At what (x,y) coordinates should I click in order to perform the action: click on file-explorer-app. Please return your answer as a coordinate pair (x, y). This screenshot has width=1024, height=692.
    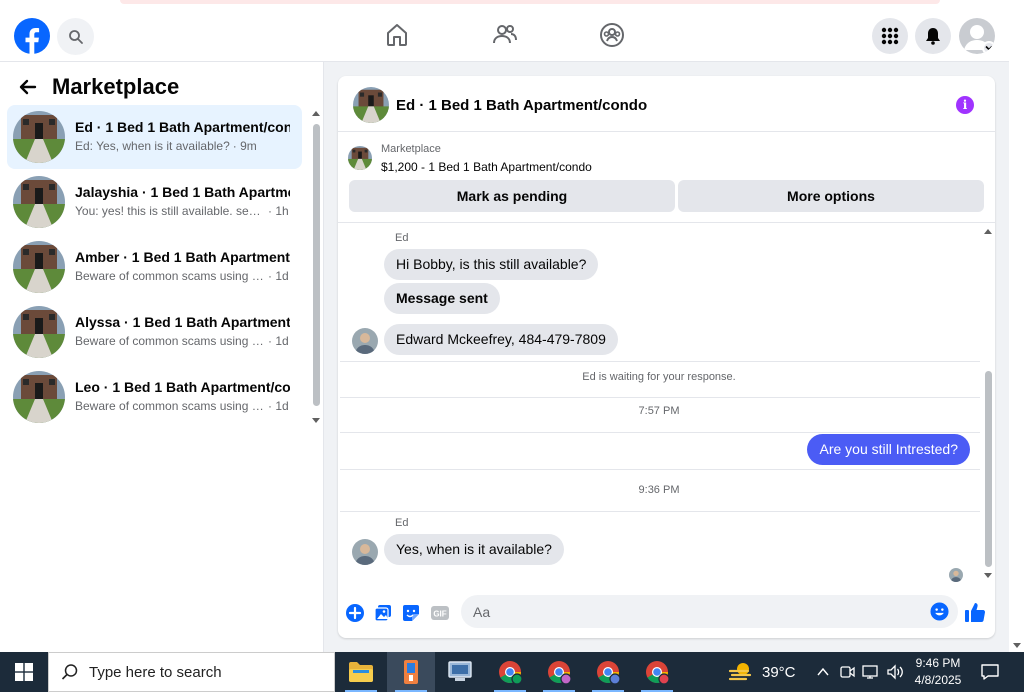
    Looking at the image, I should click on (361, 672).